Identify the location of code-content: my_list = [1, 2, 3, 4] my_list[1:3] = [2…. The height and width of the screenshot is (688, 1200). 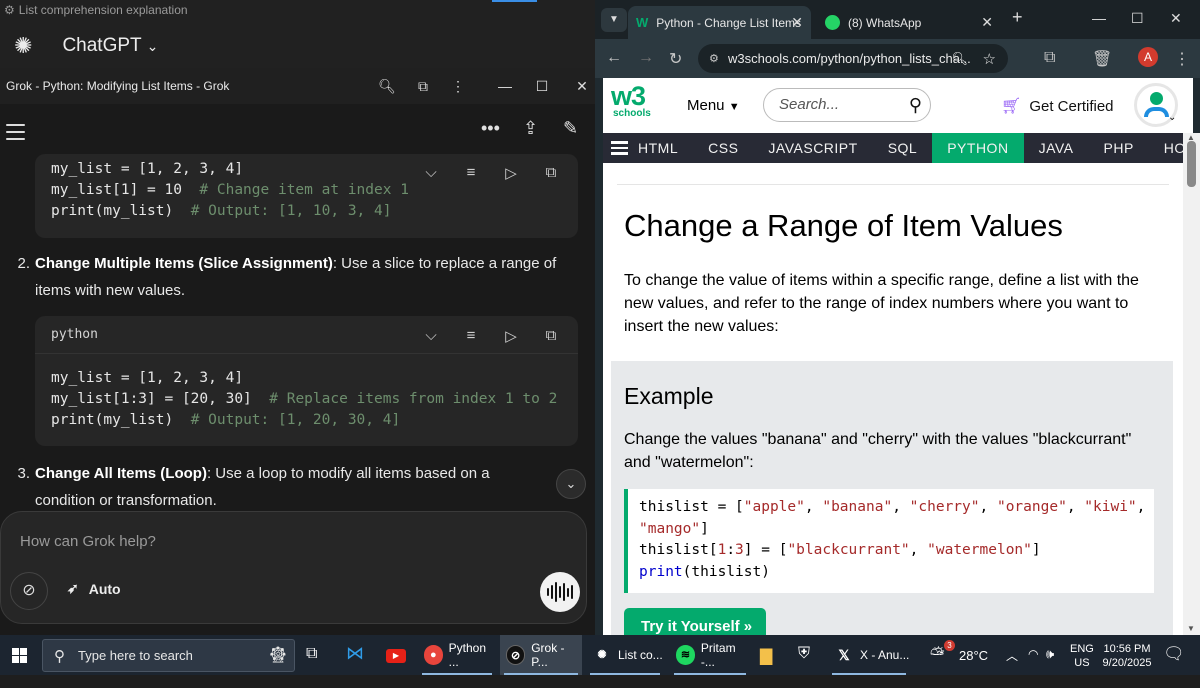
(304, 399).